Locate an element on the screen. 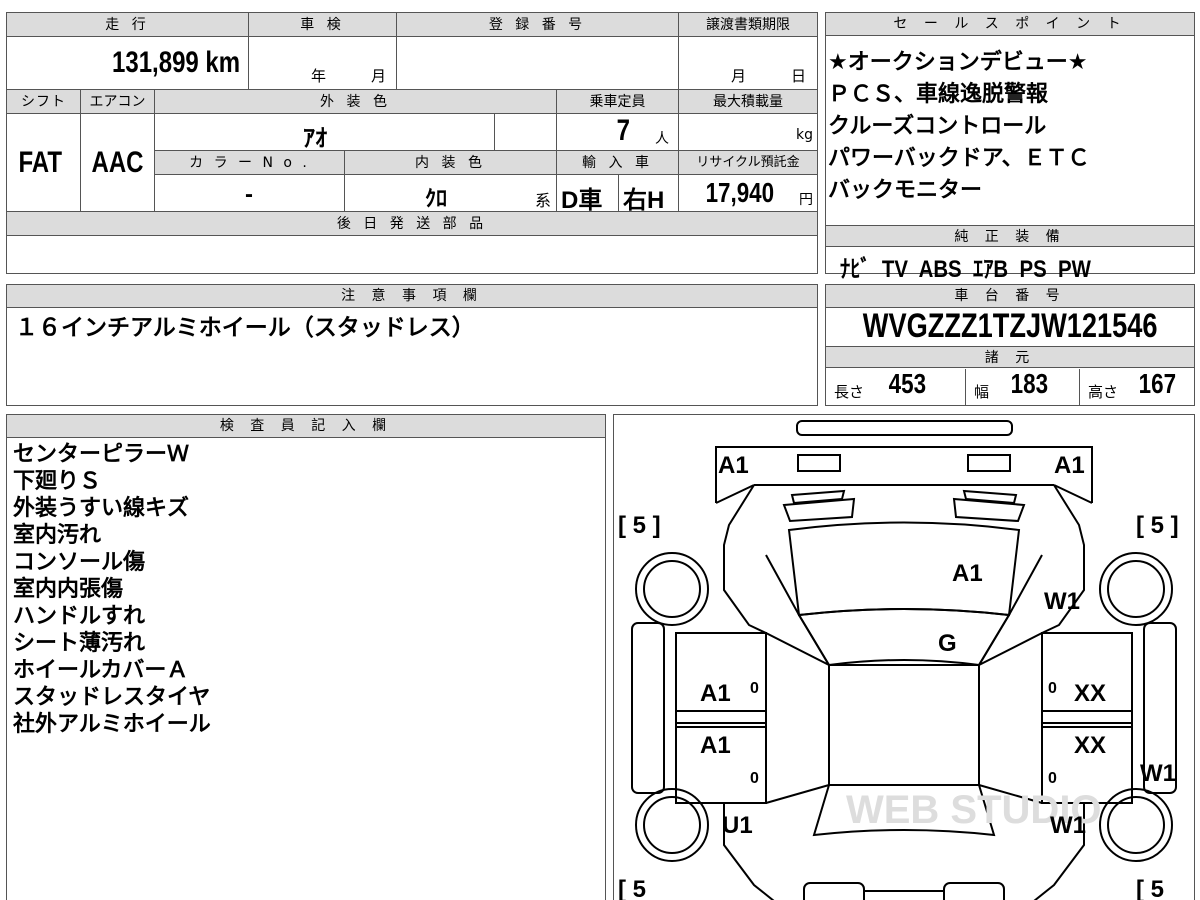 The width and height of the screenshot is (1200, 900). inspector-line: 室内汚れ is located at coordinates (57, 535).